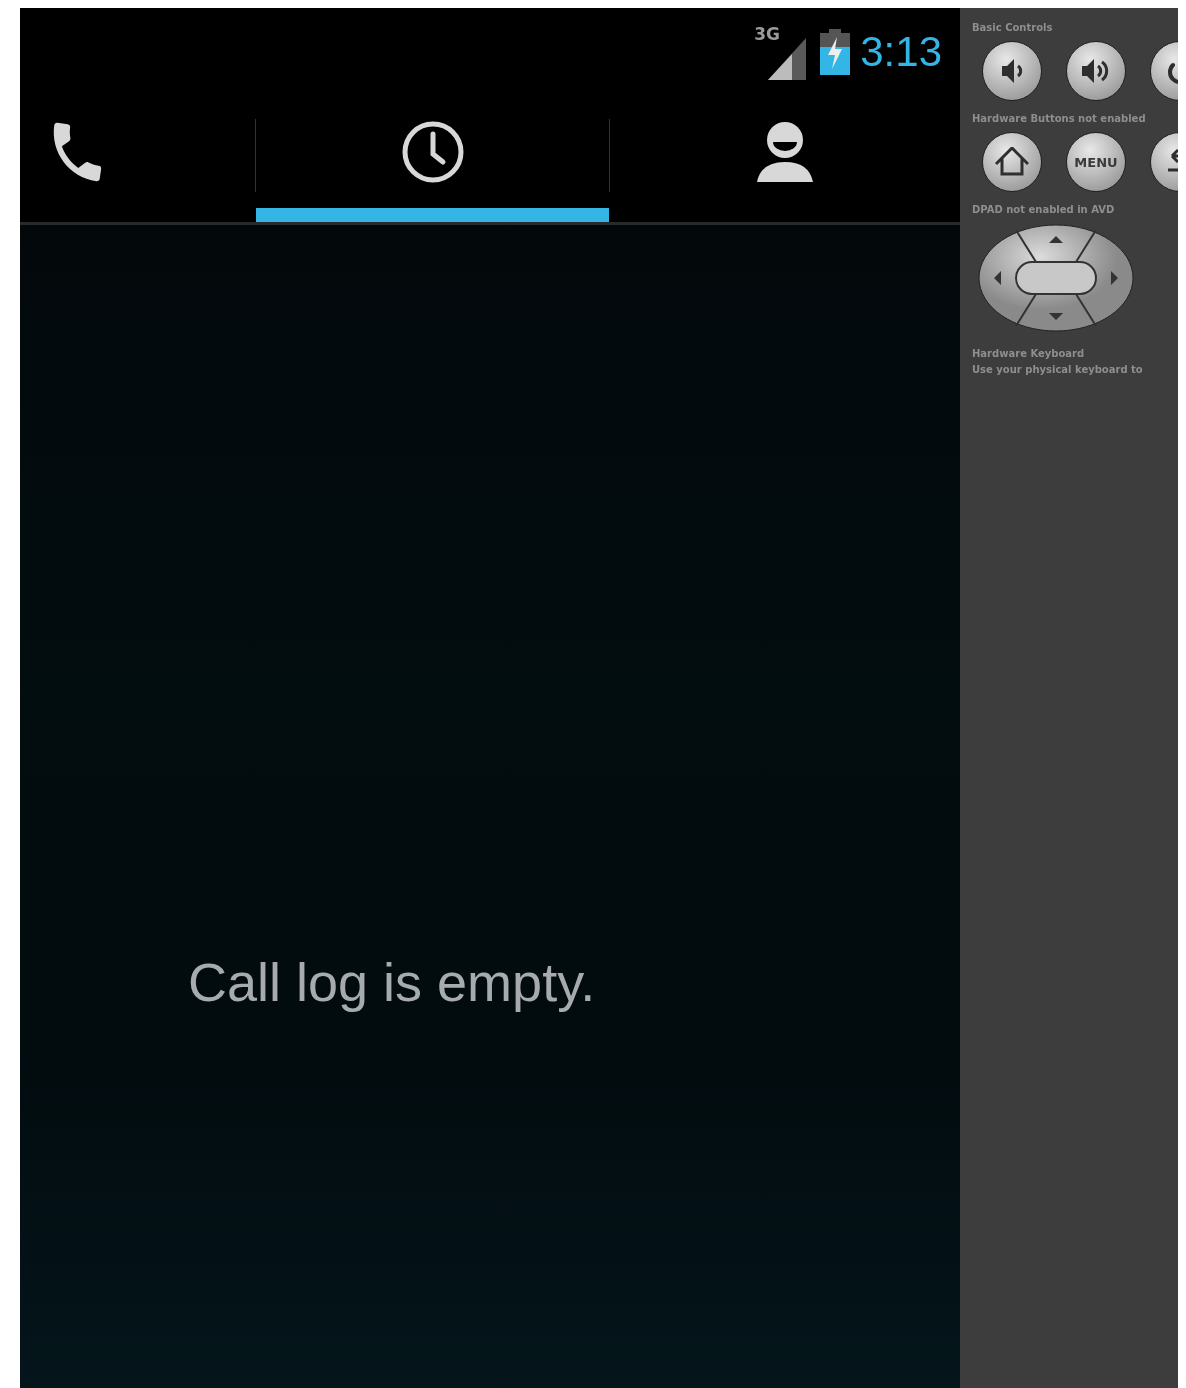 The height and width of the screenshot is (1388, 1186). Describe the element at coordinates (1012, 162) in the screenshot. I see `house-icon` at that location.